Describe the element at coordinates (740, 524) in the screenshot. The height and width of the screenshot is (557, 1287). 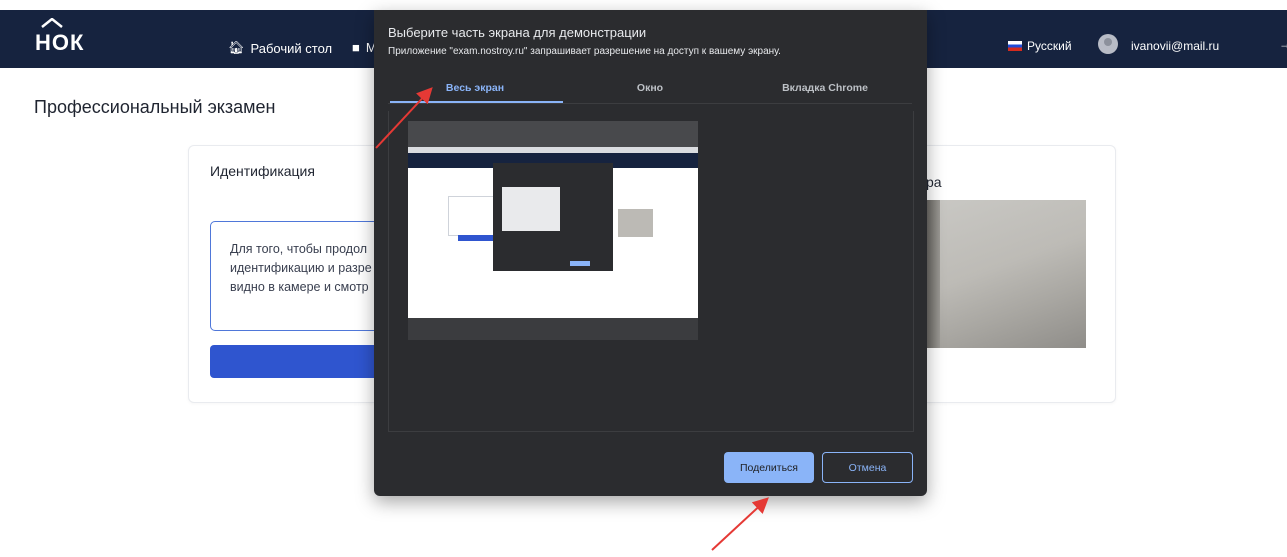
I see `arrow-to-share-button` at that location.